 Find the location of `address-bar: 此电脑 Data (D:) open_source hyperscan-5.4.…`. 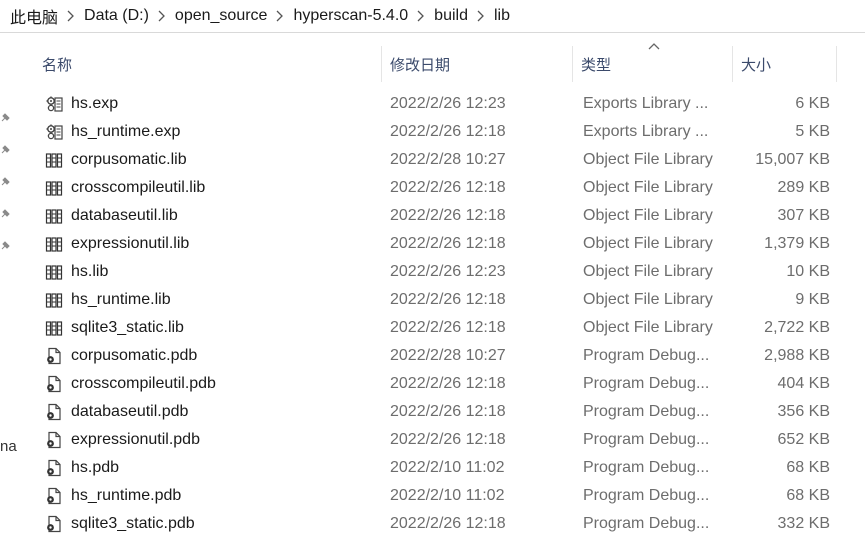

address-bar: 此电脑 Data (D:) open_source hyperscan-5.4.… is located at coordinates (432, 16).